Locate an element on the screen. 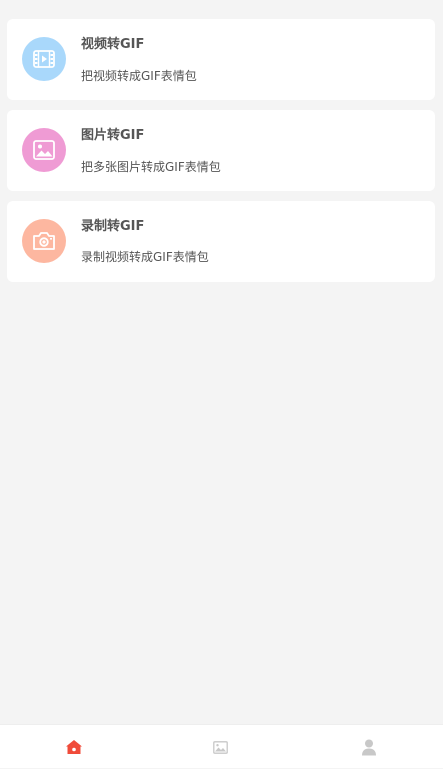  tab-gallery is located at coordinates (220, 747).